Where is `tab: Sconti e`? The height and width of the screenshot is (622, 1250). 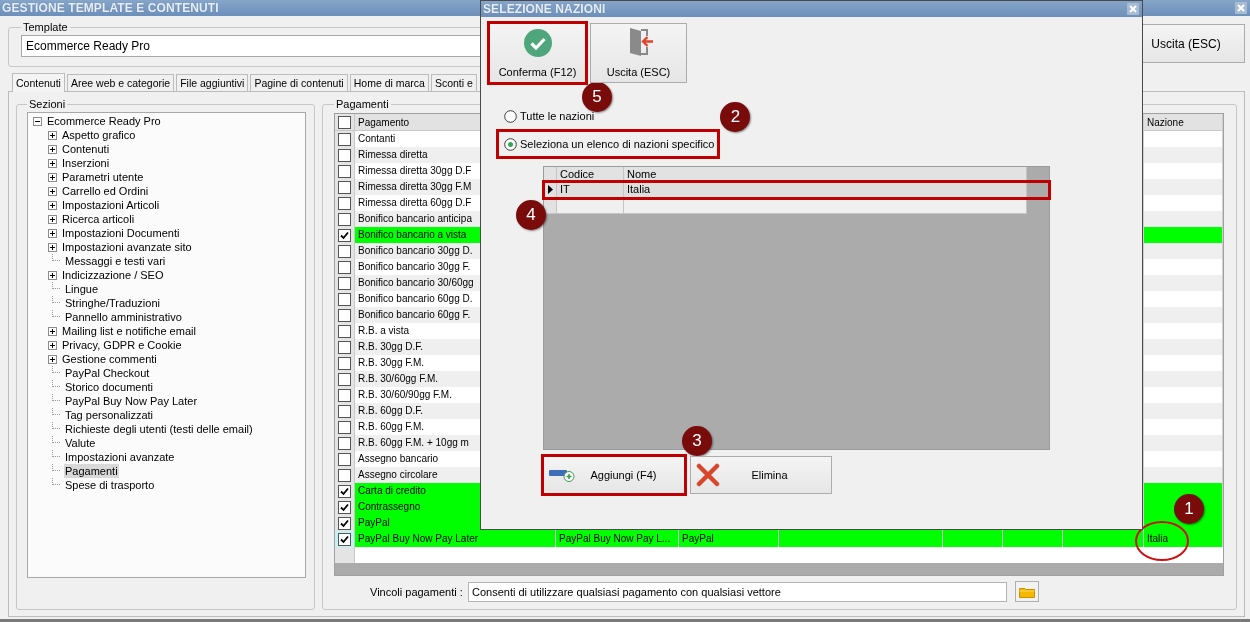 tab: Sconti e is located at coordinates (453, 82).